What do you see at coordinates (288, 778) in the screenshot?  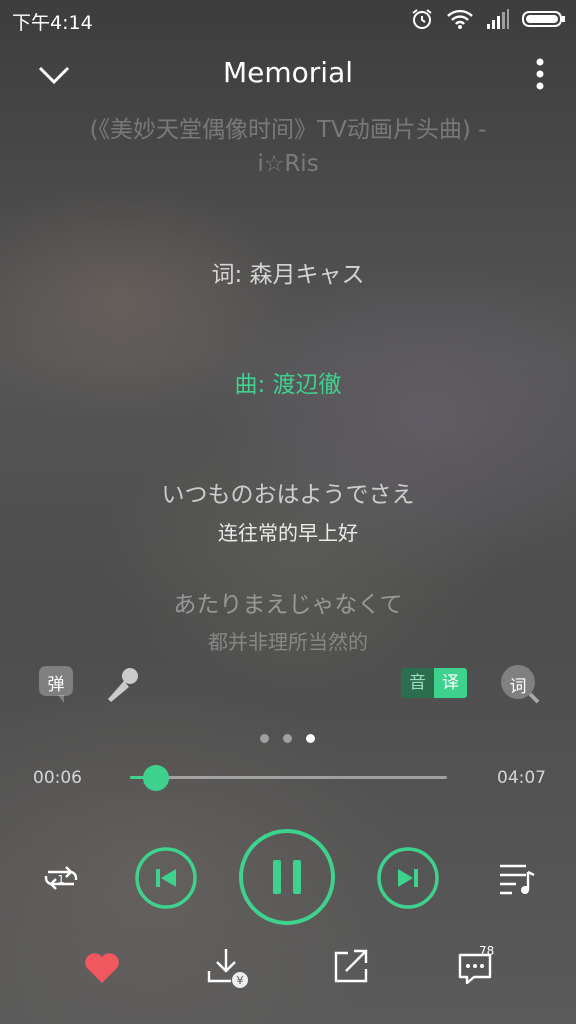 I see `seek-bar` at bounding box center [288, 778].